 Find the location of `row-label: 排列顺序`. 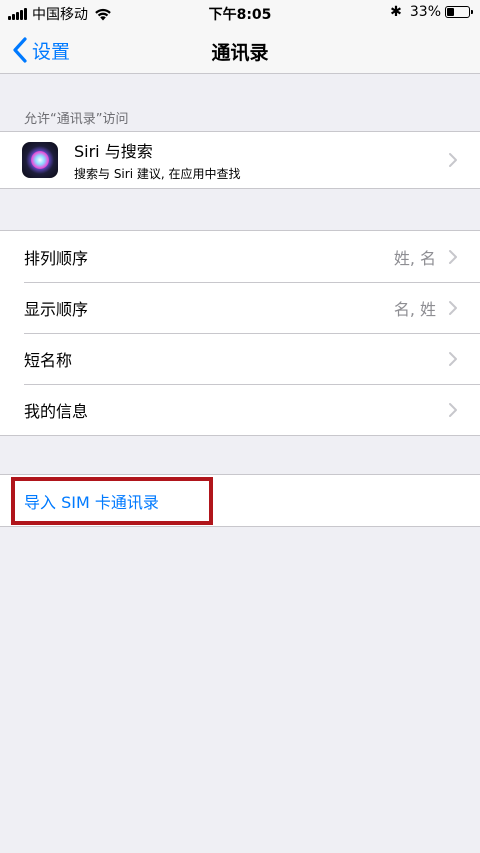

row-label: 排列顺序 is located at coordinates (56, 258).